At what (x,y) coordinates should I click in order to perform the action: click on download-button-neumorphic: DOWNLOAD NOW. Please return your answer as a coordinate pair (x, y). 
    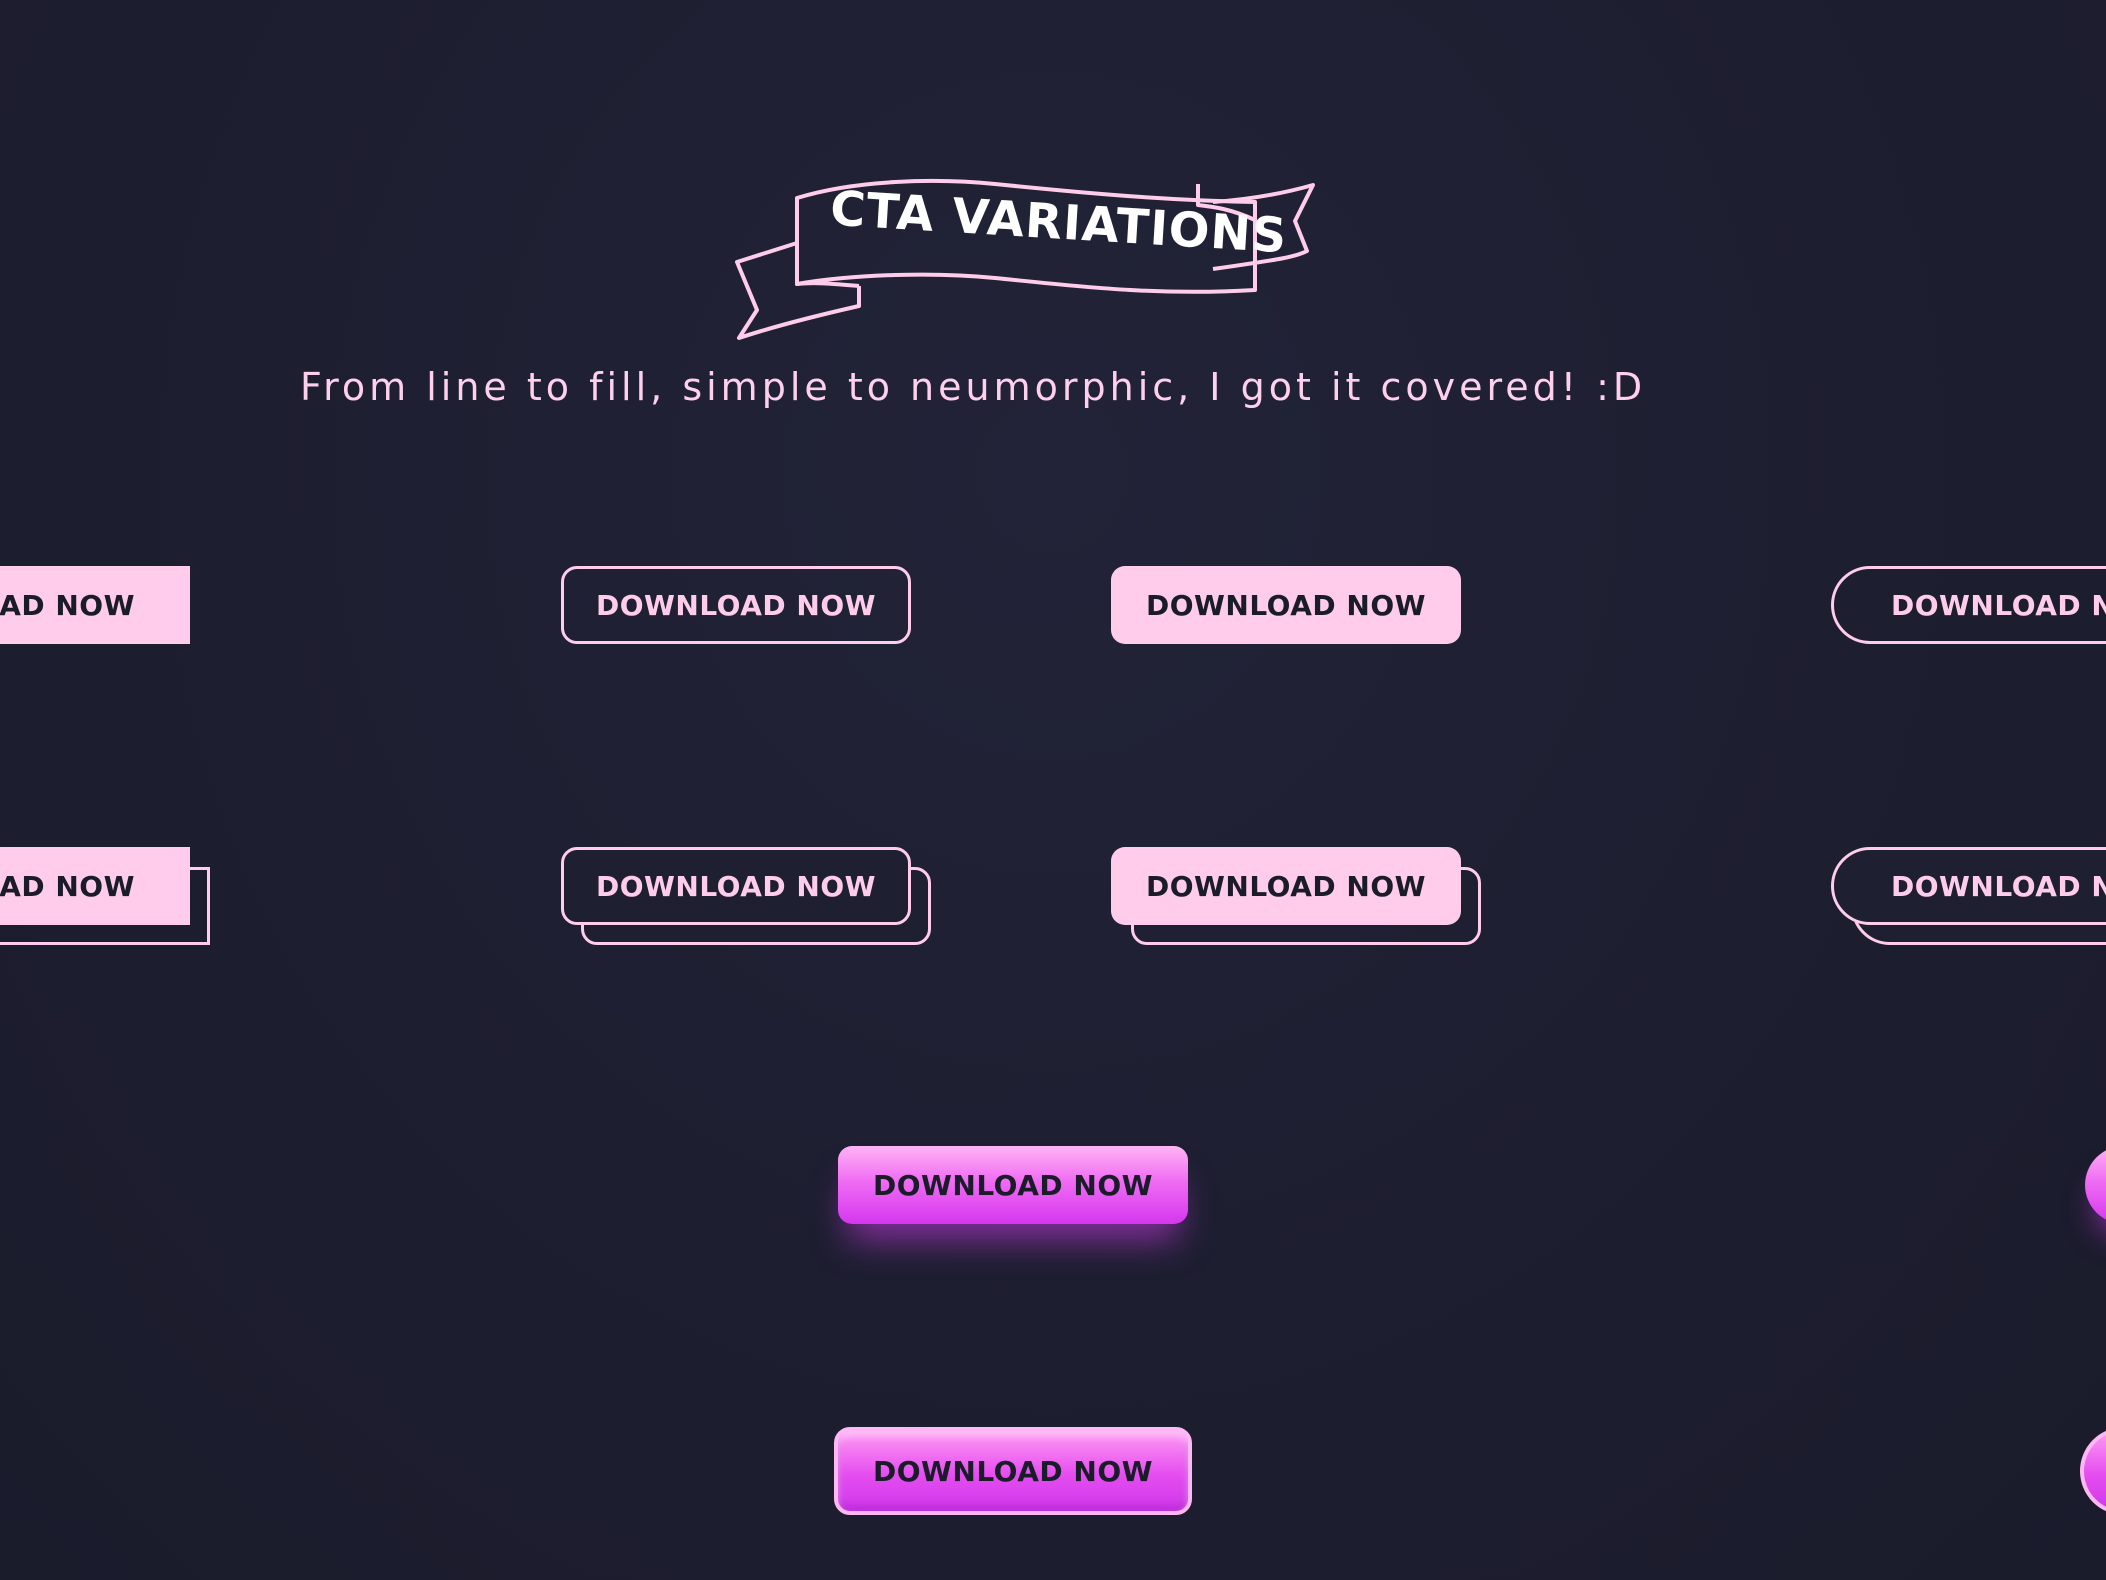
    Looking at the image, I should click on (1013, 1471).